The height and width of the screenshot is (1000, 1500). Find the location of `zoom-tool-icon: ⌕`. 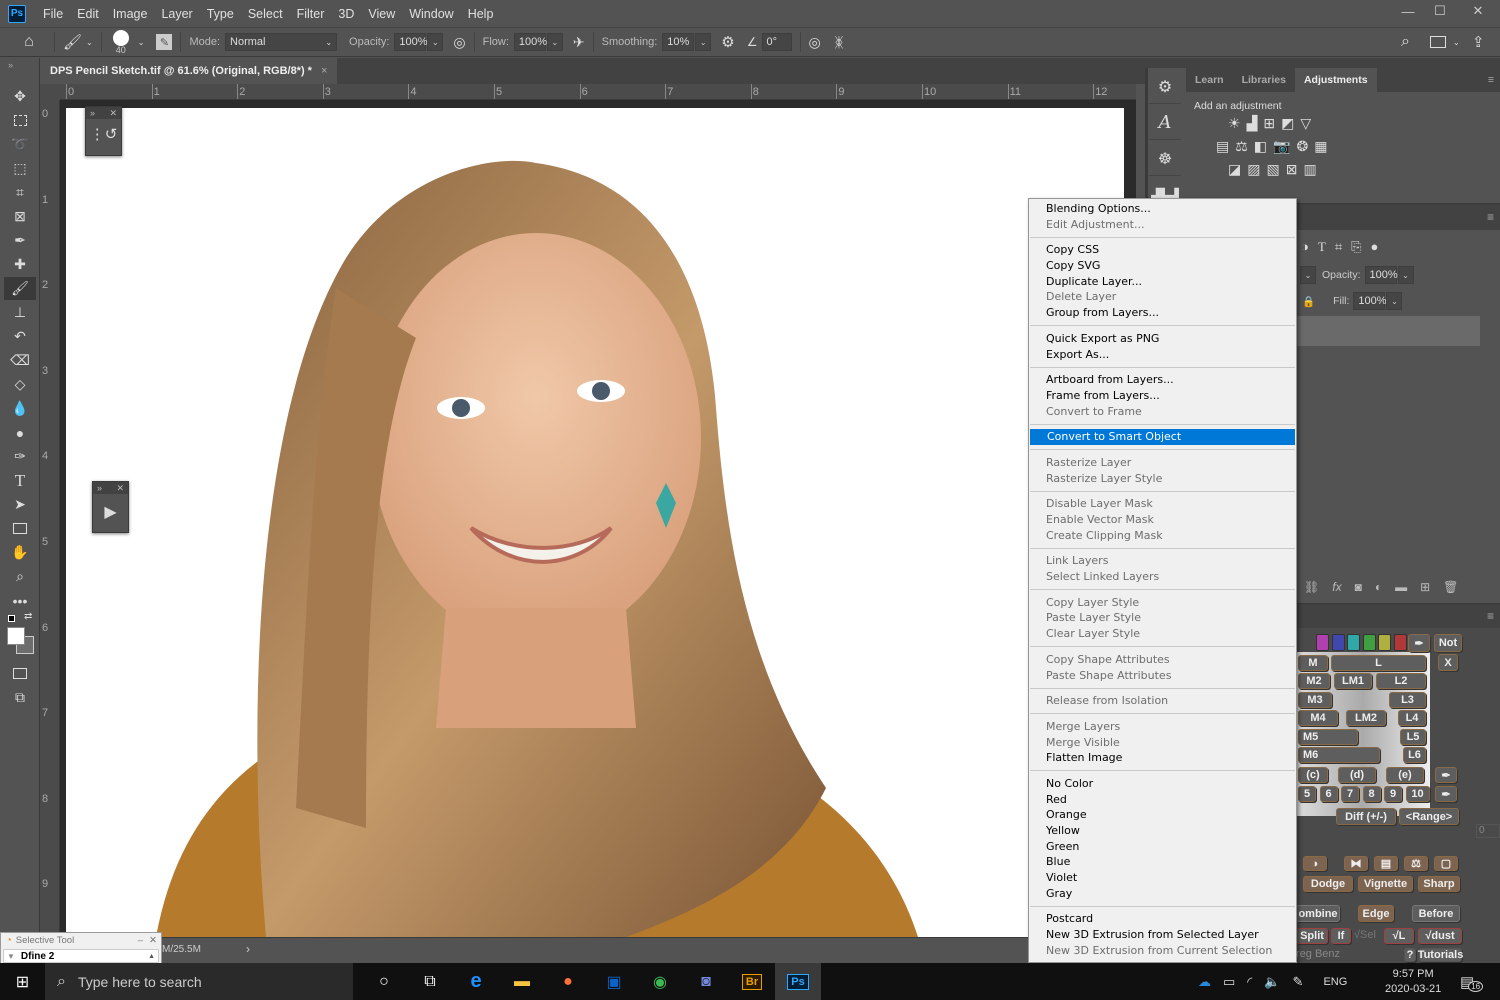

zoom-tool-icon: ⌕ is located at coordinates (20, 576).